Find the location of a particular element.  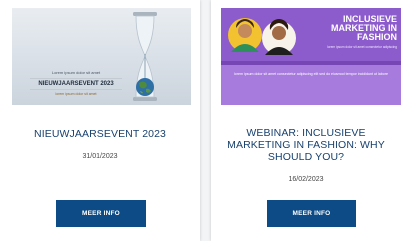

thumbnail-headline: NIEUWJAARSEVENT 2023 is located at coordinates (76, 84).